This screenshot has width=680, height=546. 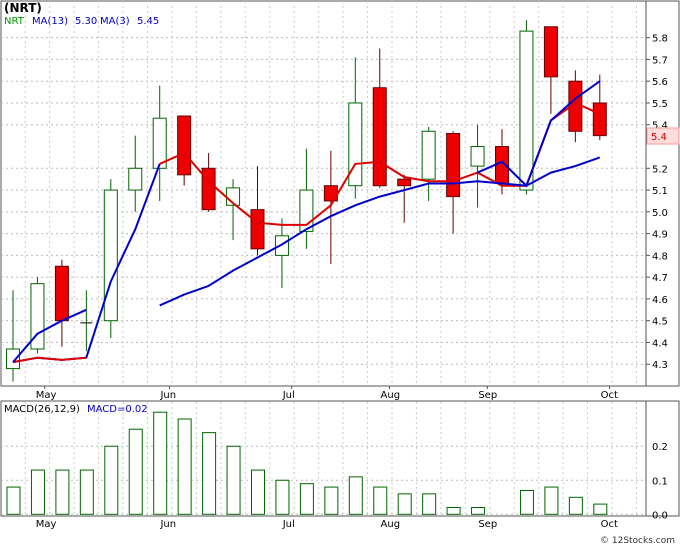 What do you see at coordinates (660, 322) in the screenshot?
I see `price-tick-label: 4.5` at bounding box center [660, 322].